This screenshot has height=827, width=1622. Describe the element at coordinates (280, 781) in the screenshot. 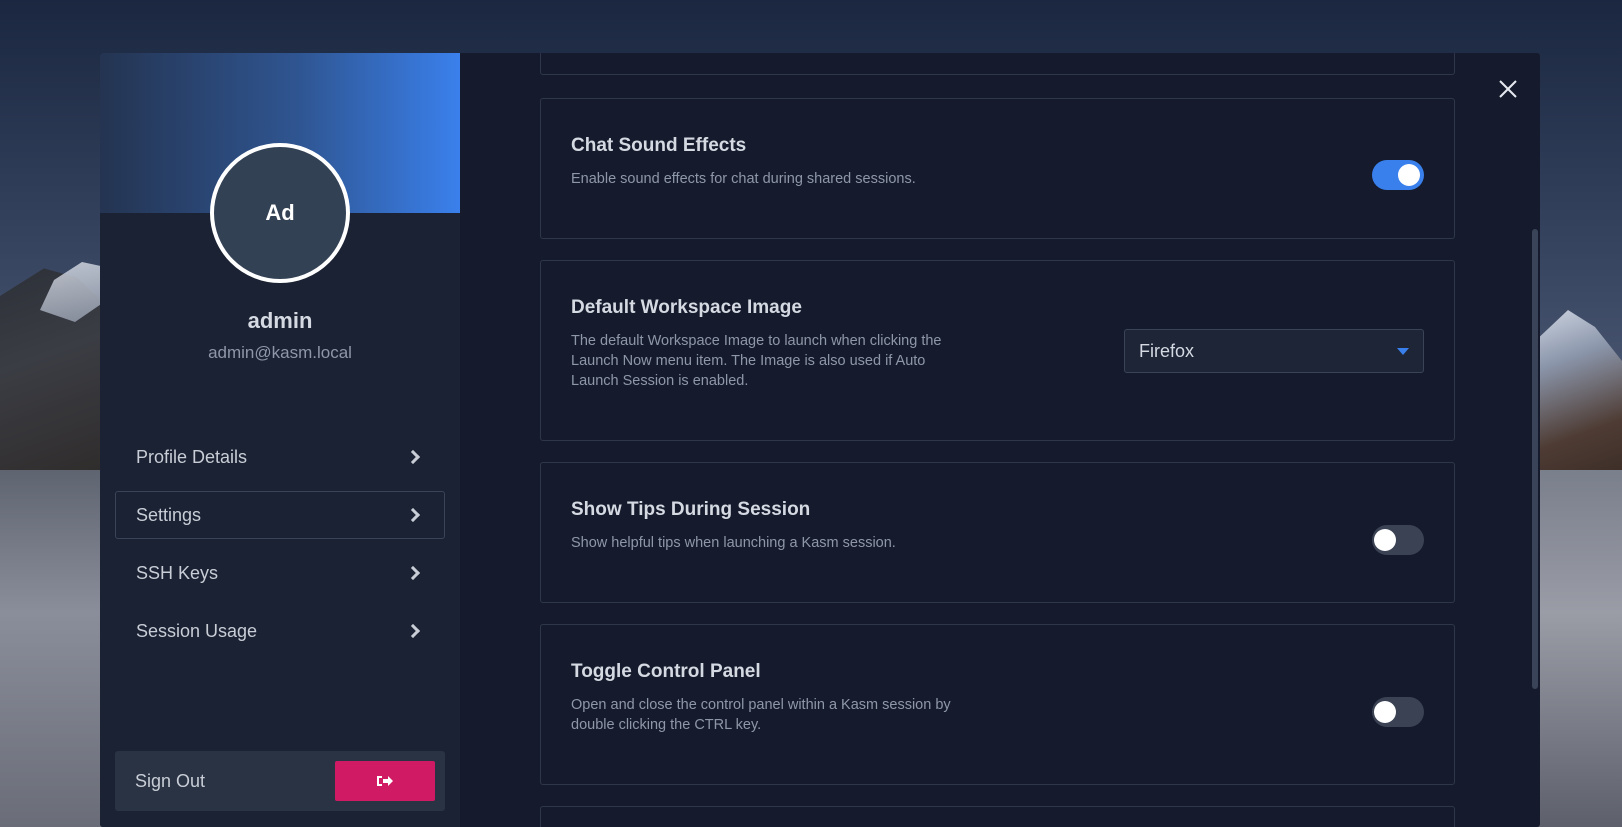

I see `sign-out-bar: Sign Out` at that location.